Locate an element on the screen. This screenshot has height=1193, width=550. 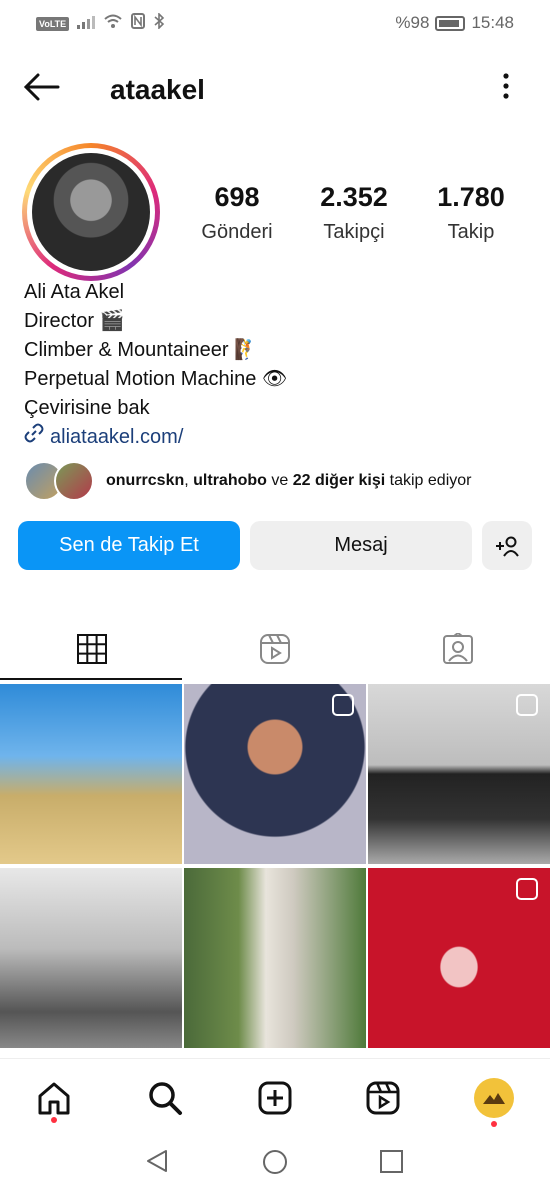
followers-label: Takipçi is located at coordinates (354, 232).